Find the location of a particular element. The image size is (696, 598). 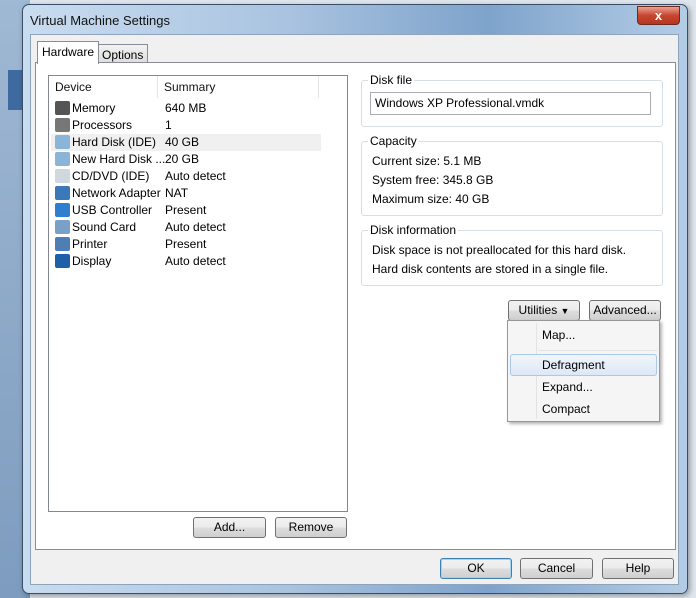

device-row: CD/DVD (IDE) Auto detect is located at coordinates (186, 176).